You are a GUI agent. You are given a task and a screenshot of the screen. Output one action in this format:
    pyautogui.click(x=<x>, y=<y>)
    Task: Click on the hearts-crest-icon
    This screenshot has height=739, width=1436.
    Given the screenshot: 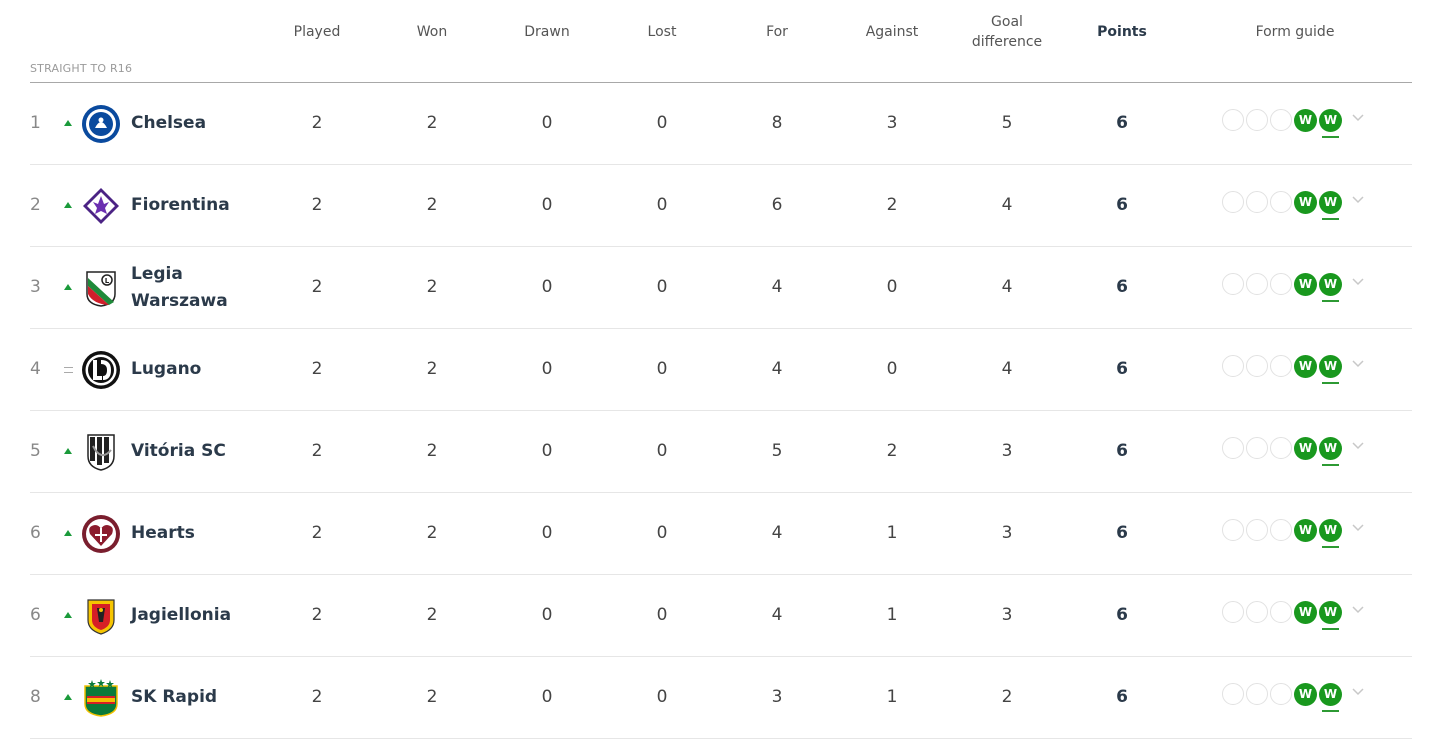 What is the action you would take?
    pyautogui.click(x=101, y=534)
    